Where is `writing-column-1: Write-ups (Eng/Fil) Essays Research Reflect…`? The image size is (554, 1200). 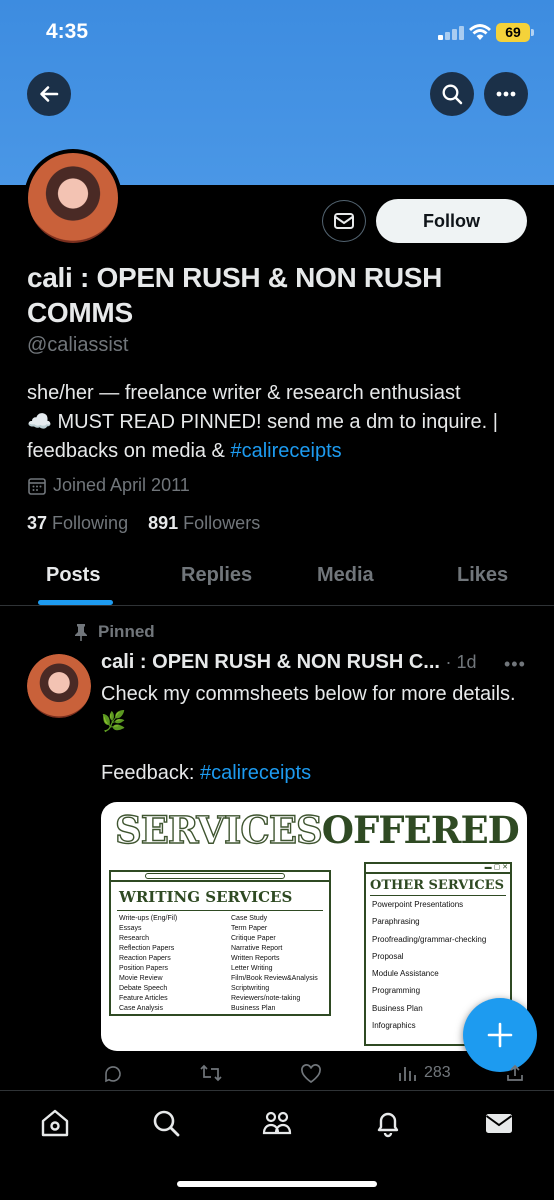
writing-column-1: Write-ups (Eng/Fil) Essays Research Reflect… is located at coordinates (175, 964).